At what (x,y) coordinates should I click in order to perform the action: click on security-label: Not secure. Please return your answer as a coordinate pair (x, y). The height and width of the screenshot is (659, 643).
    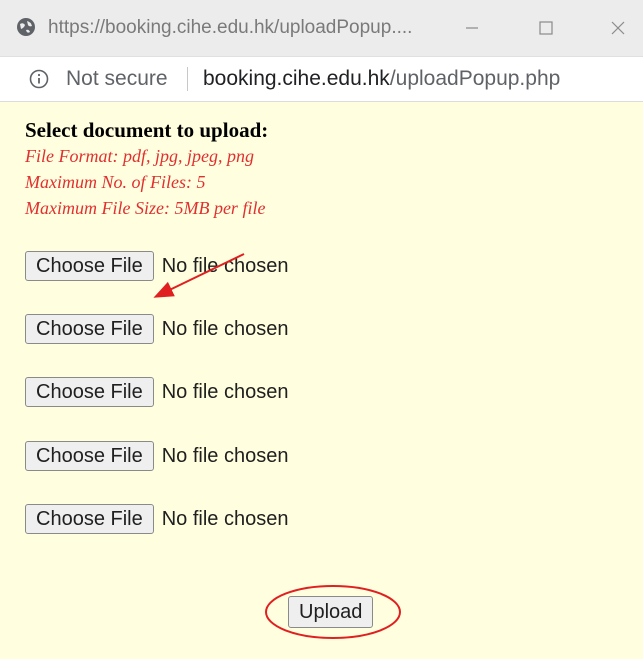
    Looking at the image, I should click on (117, 78).